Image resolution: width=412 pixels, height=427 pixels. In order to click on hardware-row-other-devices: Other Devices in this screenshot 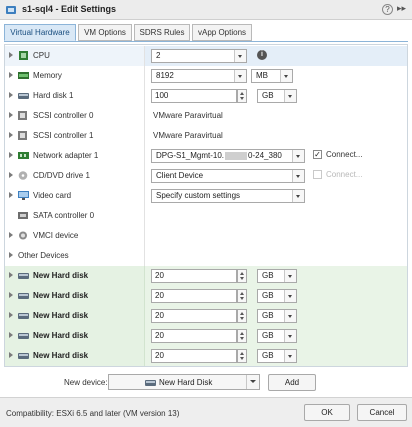, I will do `click(206, 256)`.